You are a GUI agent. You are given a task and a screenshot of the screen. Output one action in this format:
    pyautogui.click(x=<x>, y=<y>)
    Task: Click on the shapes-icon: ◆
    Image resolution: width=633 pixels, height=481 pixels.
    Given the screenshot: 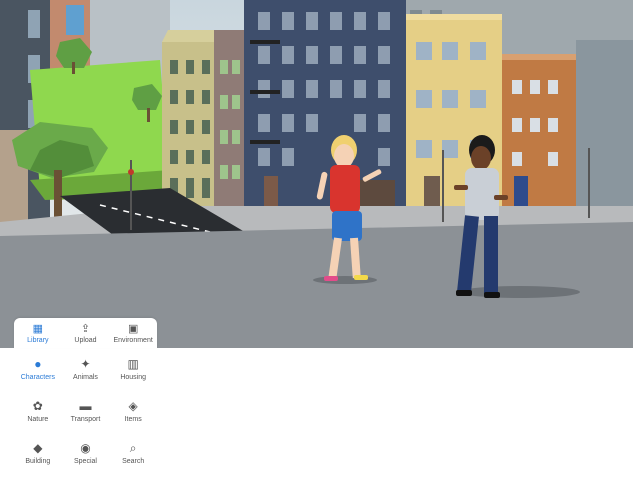 What is the action you would take?
    pyautogui.click(x=38, y=448)
    